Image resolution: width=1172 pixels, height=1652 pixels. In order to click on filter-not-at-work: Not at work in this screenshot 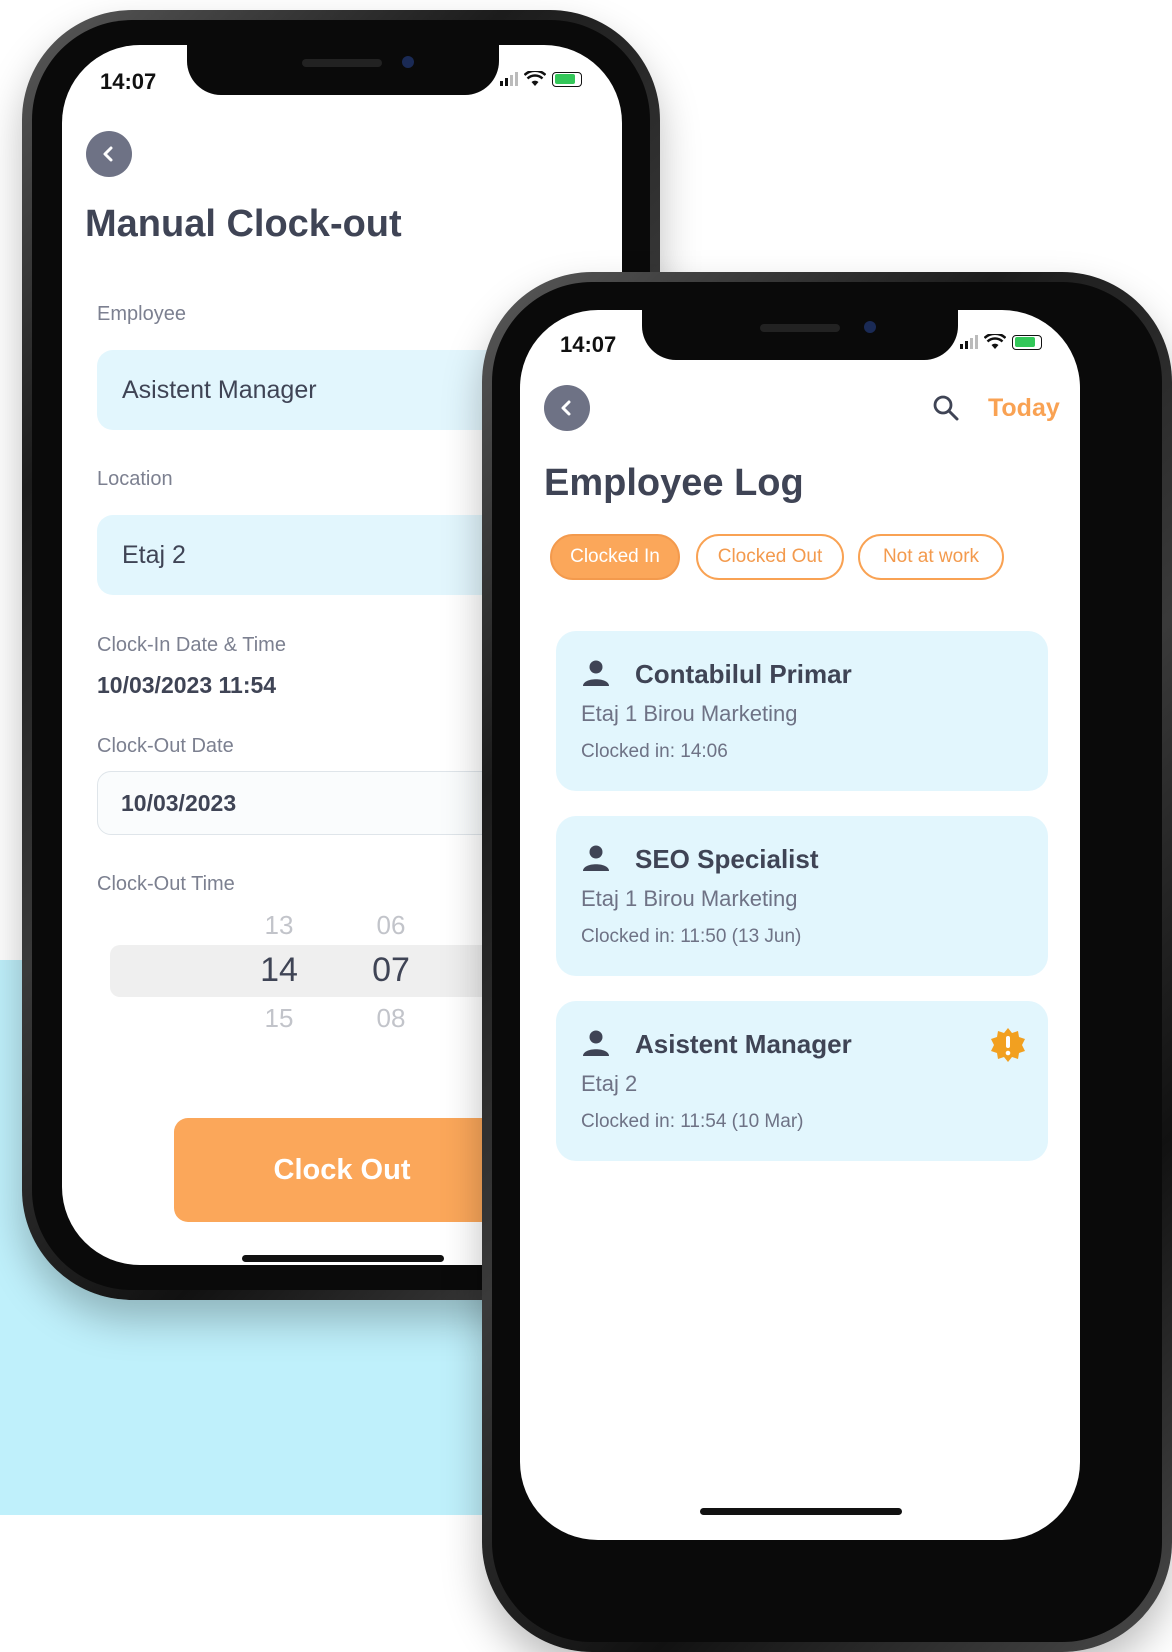, I will do `click(931, 557)`.